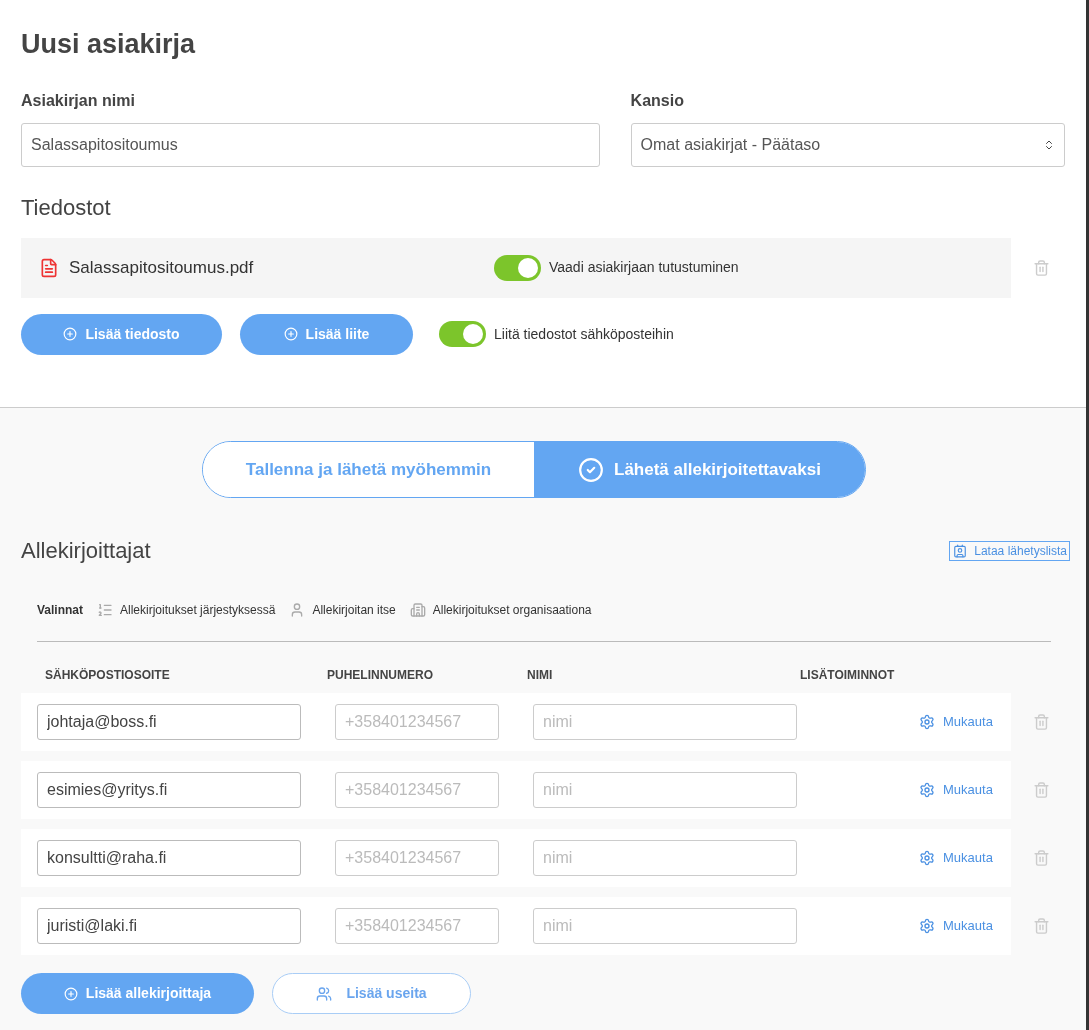 This screenshot has width=1089, height=1030. What do you see at coordinates (657, 100) in the screenshot?
I see `field-label: Kansio` at bounding box center [657, 100].